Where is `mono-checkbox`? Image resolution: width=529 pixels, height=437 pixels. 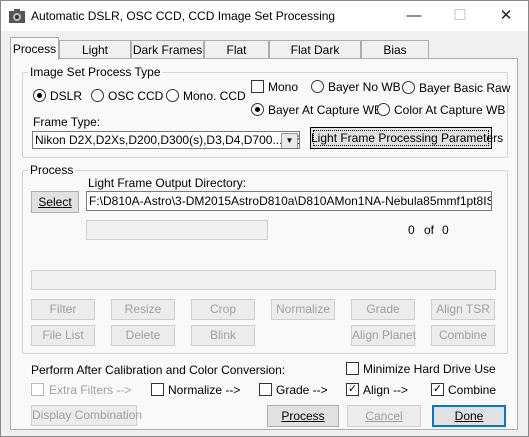
mono-checkbox is located at coordinates (257, 86).